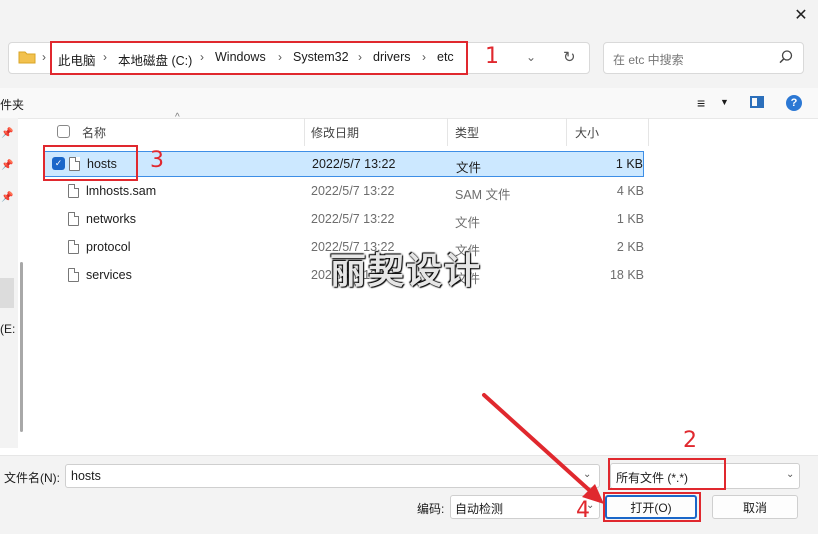 This screenshot has height=534, width=818. Describe the element at coordinates (757, 102) in the screenshot. I see `preview-pane-icon` at that location.